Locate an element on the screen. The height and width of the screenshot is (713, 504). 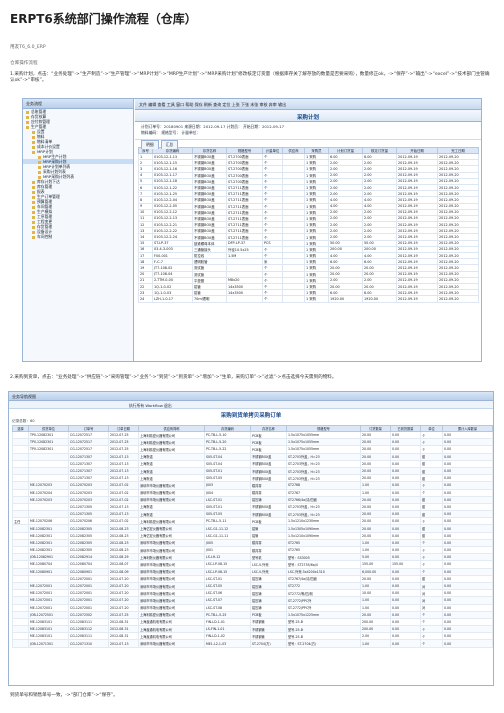
table-cell: 1.5x1210x1090mm is located at coordinates (323, 535).